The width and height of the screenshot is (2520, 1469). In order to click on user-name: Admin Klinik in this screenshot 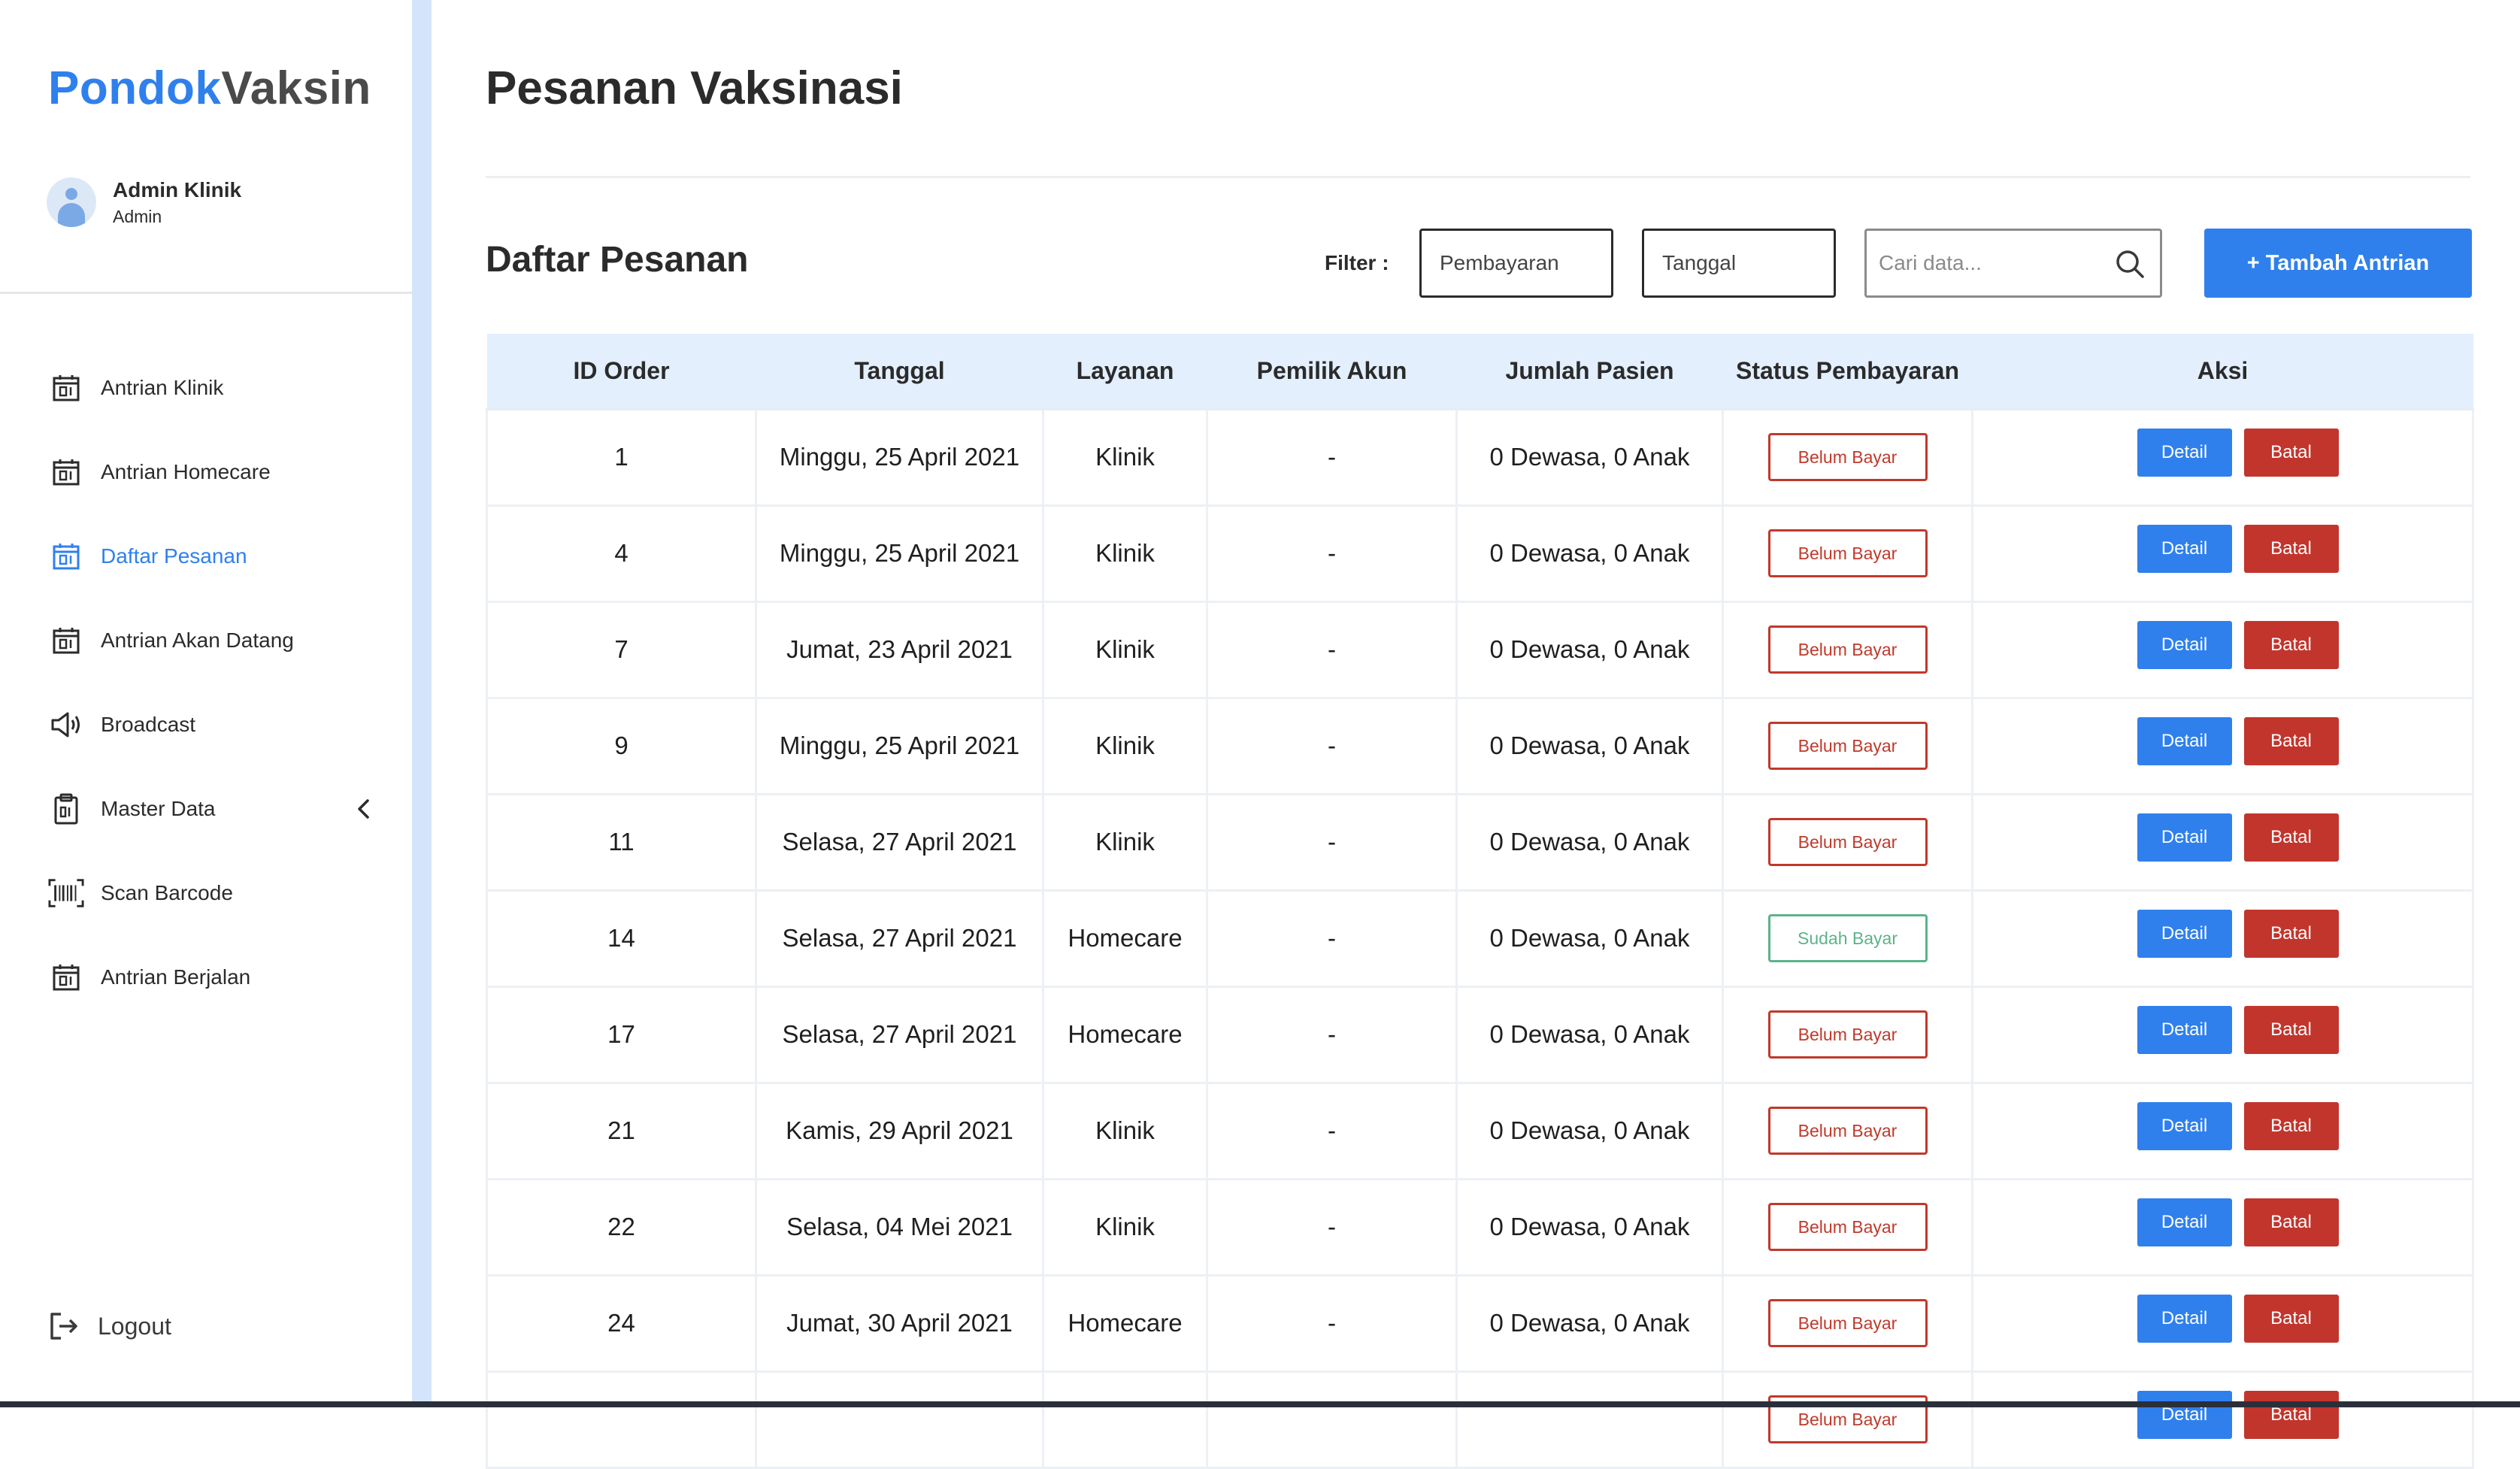, I will do `click(177, 189)`.